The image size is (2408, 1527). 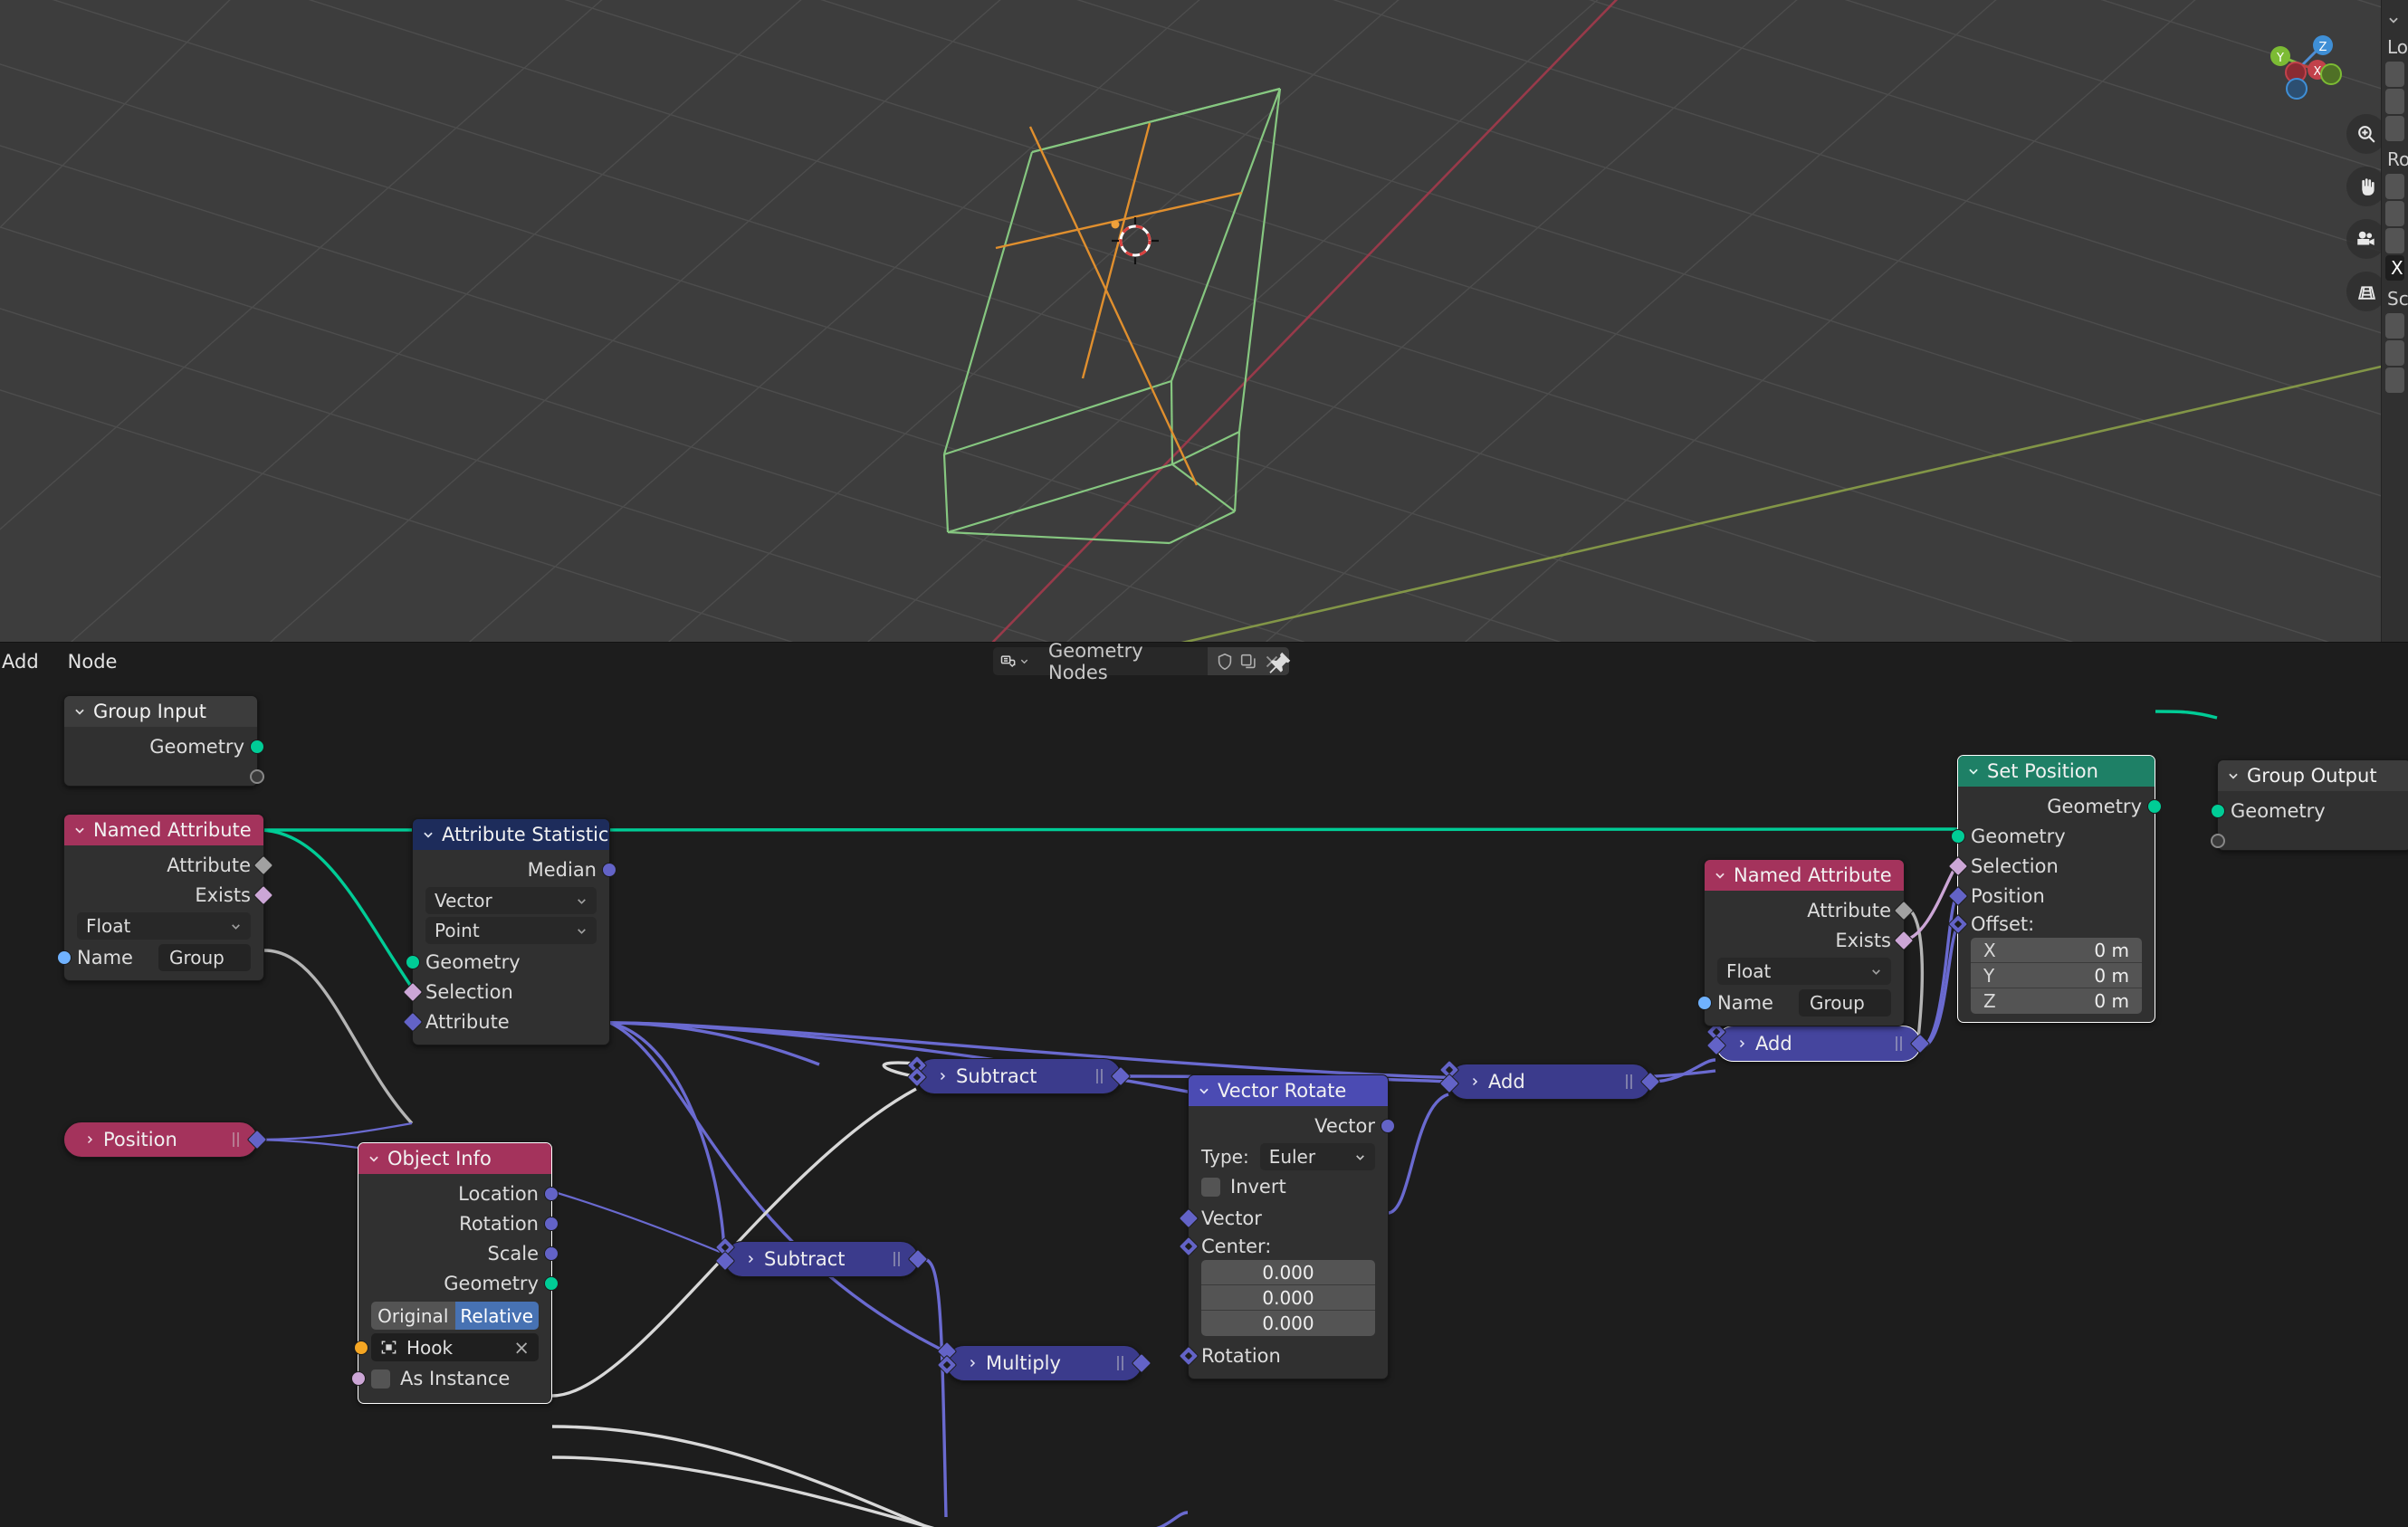 What do you see at coordinates (511, 900) in the screenshot?
I see `data-type-dropdown: Vector` at bounding box center [511, 900].